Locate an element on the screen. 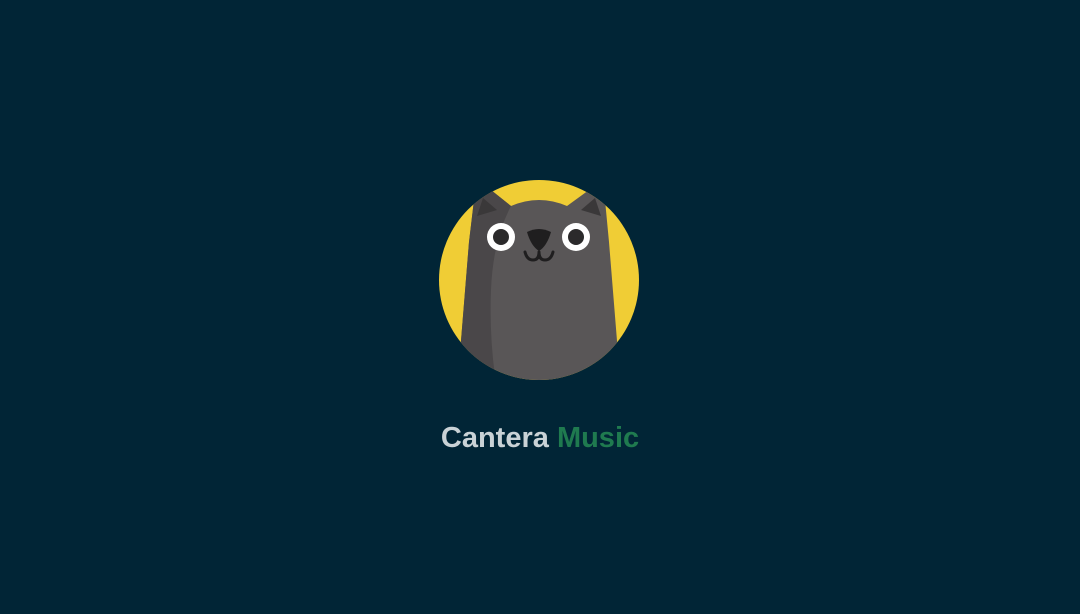 The image size is (1080, 614). right-pupil is located at coordinates (576, 237).